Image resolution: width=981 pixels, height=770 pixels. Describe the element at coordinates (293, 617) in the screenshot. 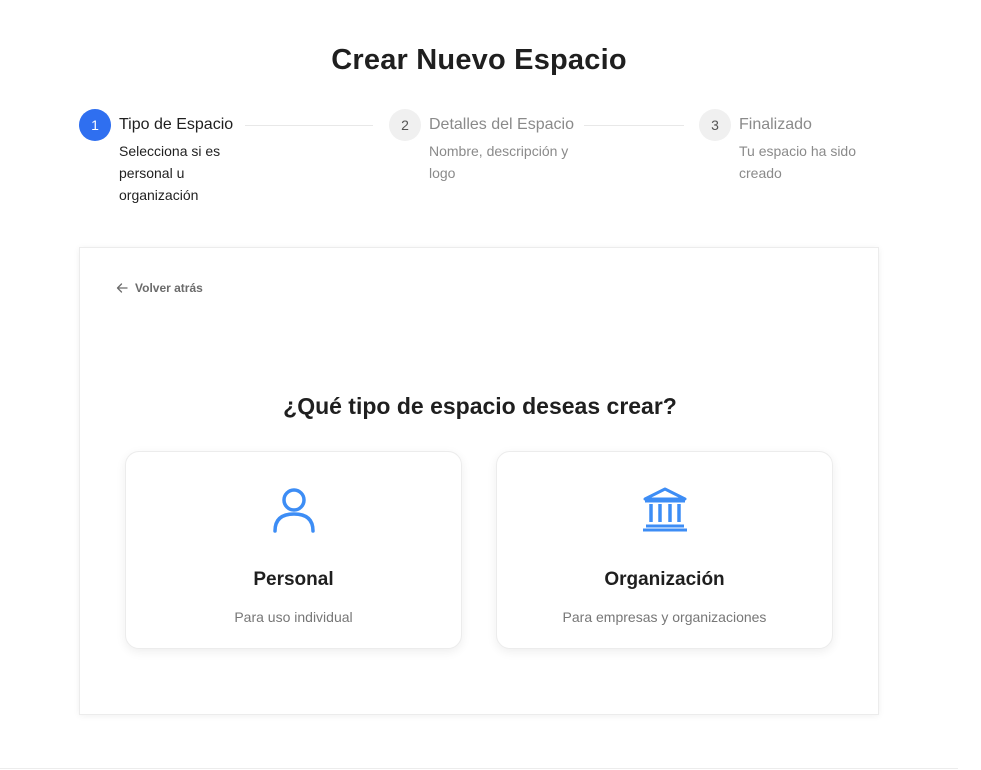

I see `option-description: Para uso individual` at that location.